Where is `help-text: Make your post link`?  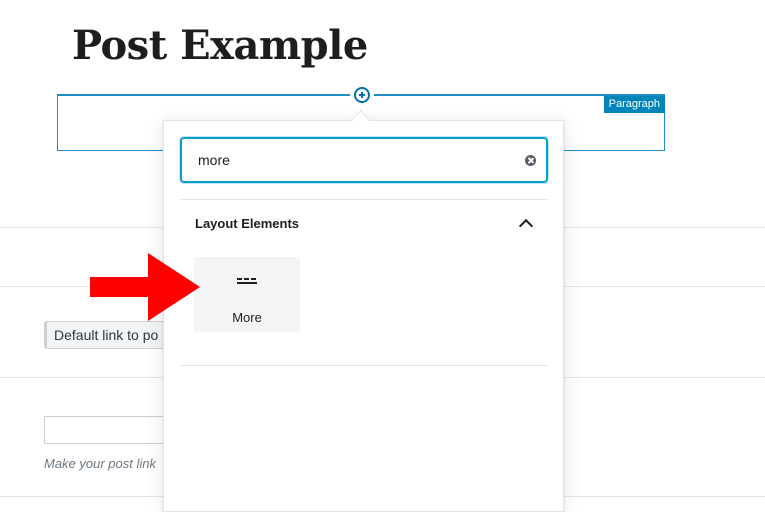 help-text: Make your post link is located at coordinates (100, 463).